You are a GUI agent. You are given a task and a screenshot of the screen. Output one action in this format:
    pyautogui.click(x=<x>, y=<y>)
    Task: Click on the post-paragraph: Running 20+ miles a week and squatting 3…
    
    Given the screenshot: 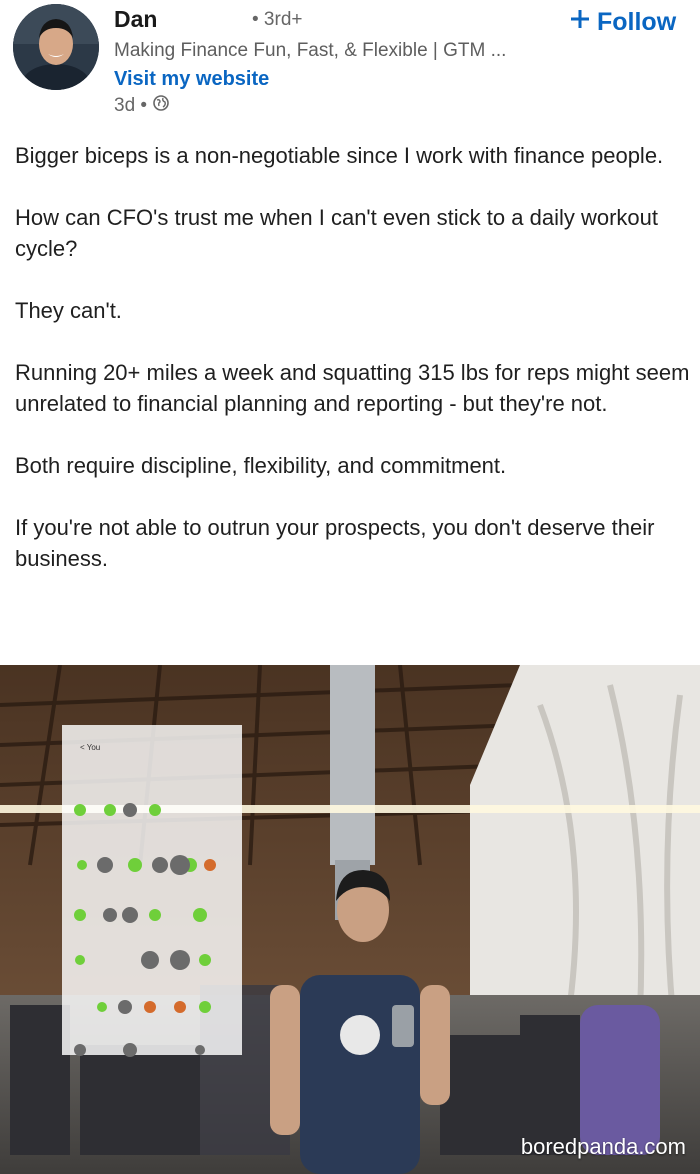 What is the action you would take?
    pyautogui.click(x=352, y=388)
    